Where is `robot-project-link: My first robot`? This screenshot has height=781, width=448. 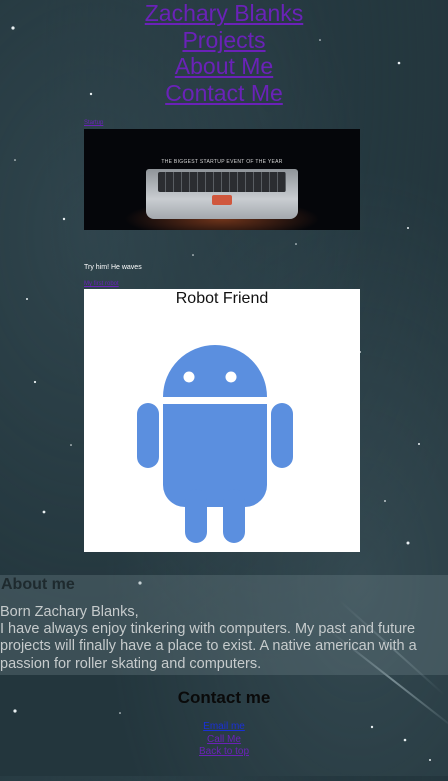 robot-project-link: My first robot is located at coordinates (101, 284).